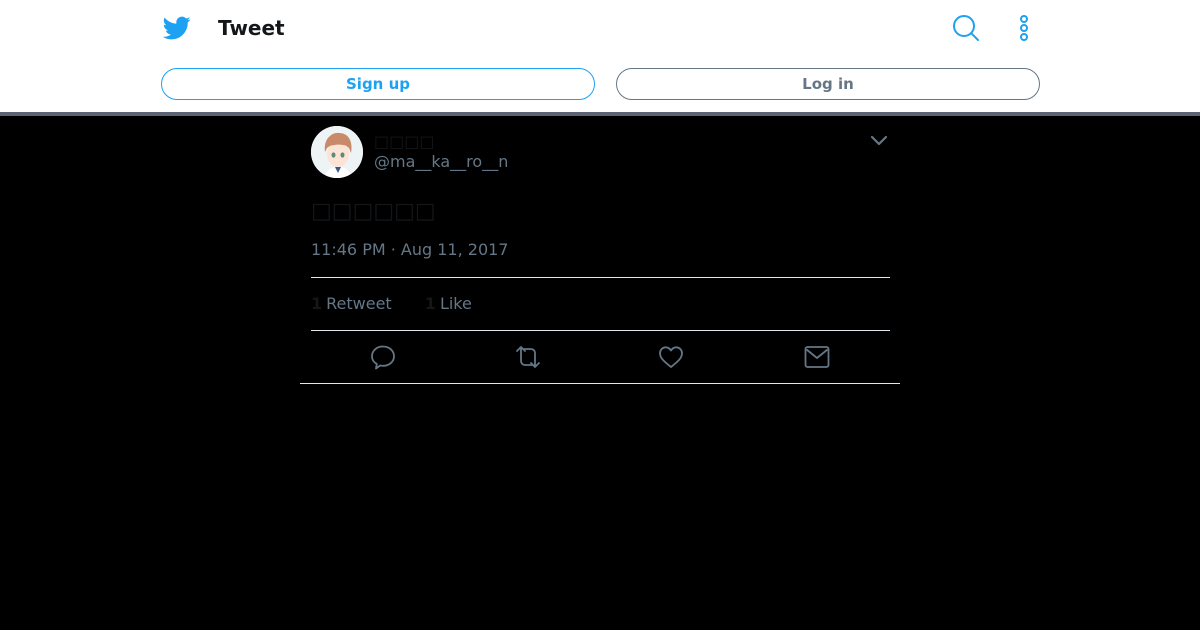 The height and width of the screenshot is (630, 1200). What do you see at coordinates (430, 303) in the screenshot?
I see `like-count: 1` at bounding box center [430, 303].